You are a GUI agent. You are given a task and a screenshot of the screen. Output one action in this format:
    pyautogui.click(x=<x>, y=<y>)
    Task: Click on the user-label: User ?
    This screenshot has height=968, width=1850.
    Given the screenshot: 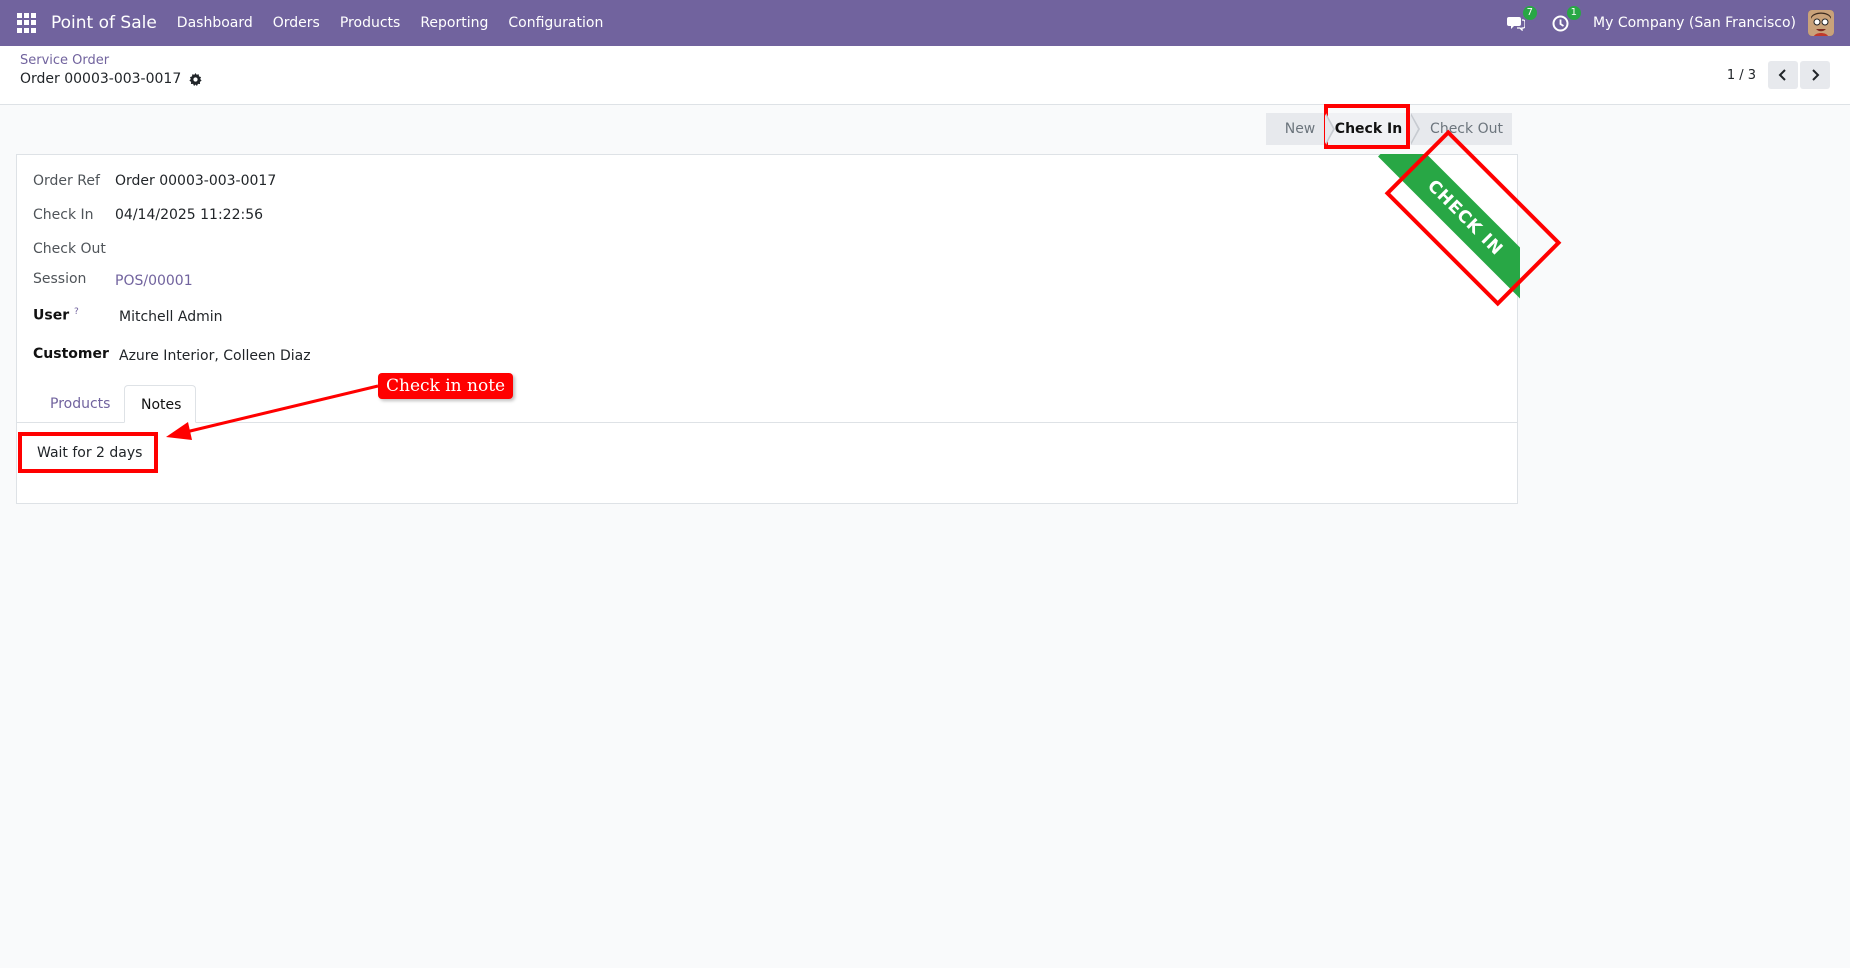 What is the action you would take?
    pyautogui.click(x=56, y=315)
    